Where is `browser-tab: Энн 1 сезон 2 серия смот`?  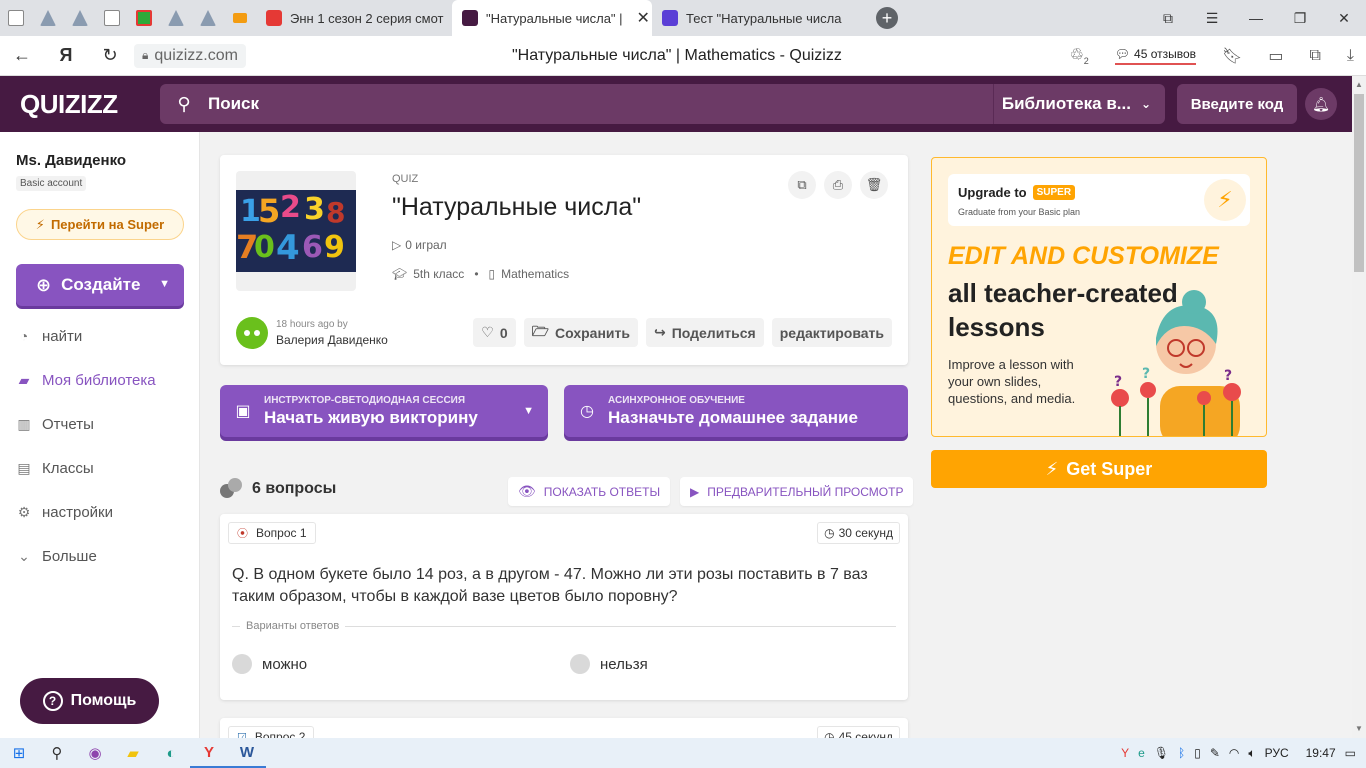 browser-tab: Энн 1 сезон 2 серия смот is located at coordinates (354, 18).